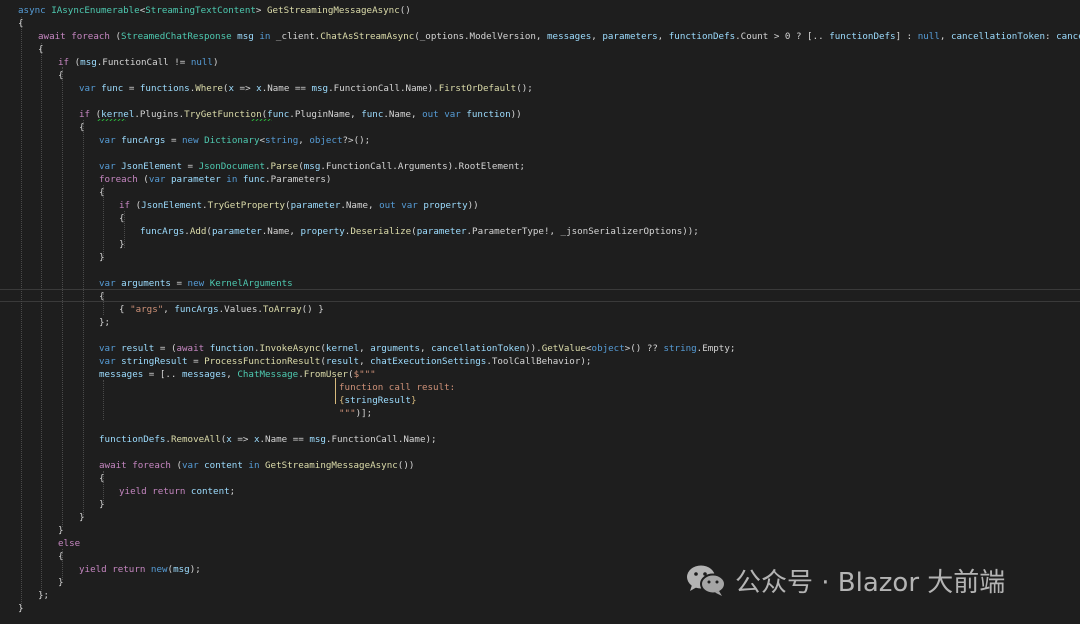 The width and height of the screenshot is (1080, 624). Describe the element at coordinates (533, 348) in the screenshot. I see `code-token: )).` at that location.